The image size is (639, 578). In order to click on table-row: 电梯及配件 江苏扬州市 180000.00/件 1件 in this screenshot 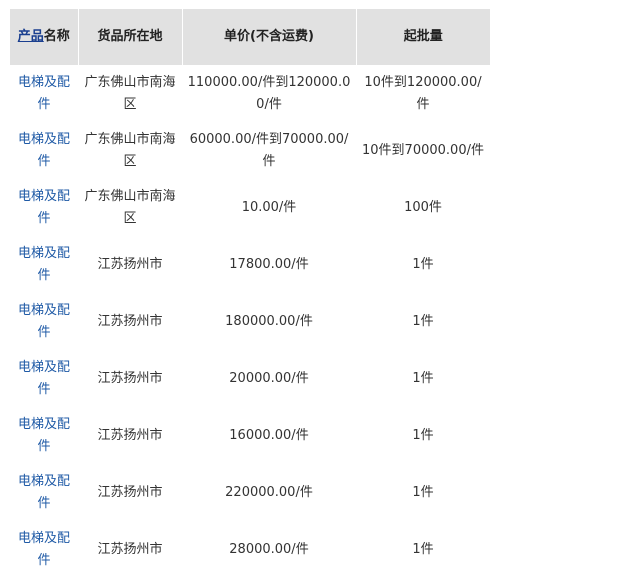, I will do `click(250, 321)`.